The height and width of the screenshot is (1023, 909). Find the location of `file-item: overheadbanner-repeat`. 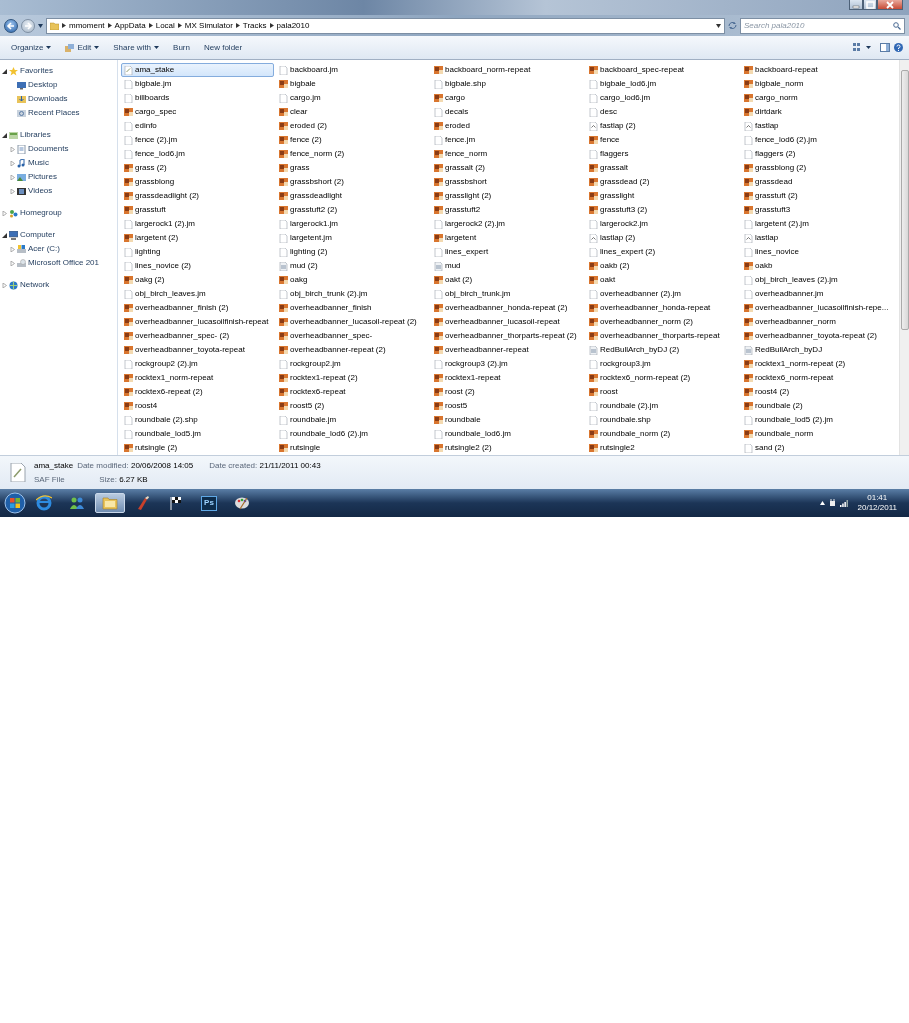

file-item: overheadbanner-repeat is located at coordinates (507, 350).